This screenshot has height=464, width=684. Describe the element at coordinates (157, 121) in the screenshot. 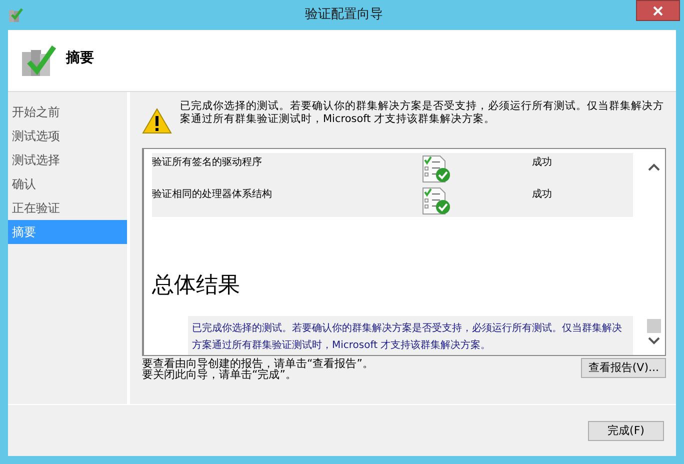

I see `warning-icon` at that location.